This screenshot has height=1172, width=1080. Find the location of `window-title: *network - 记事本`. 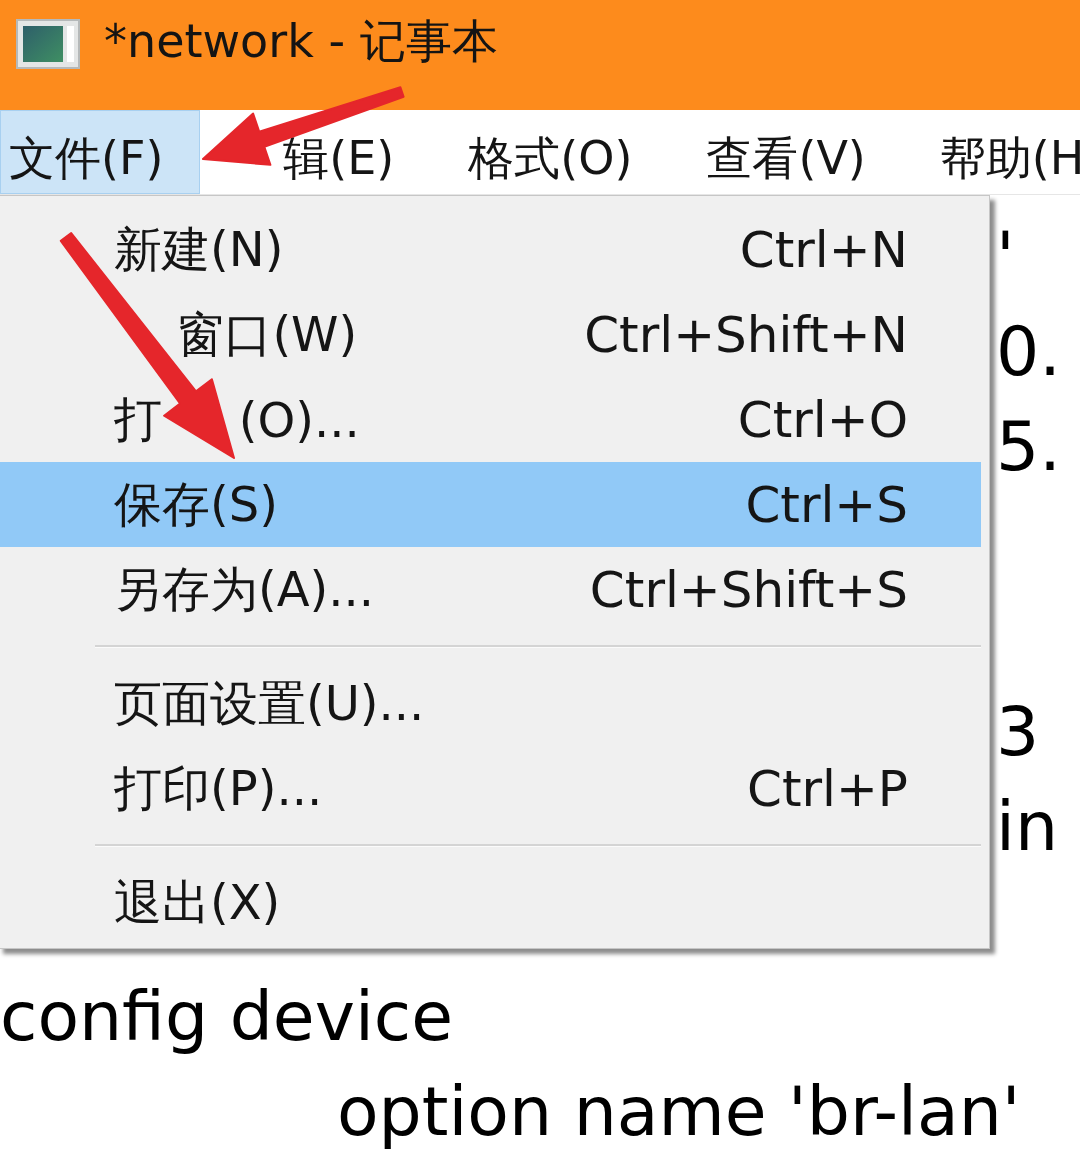

window-title: *network - 记事本 is located at coordinates (301, 41).